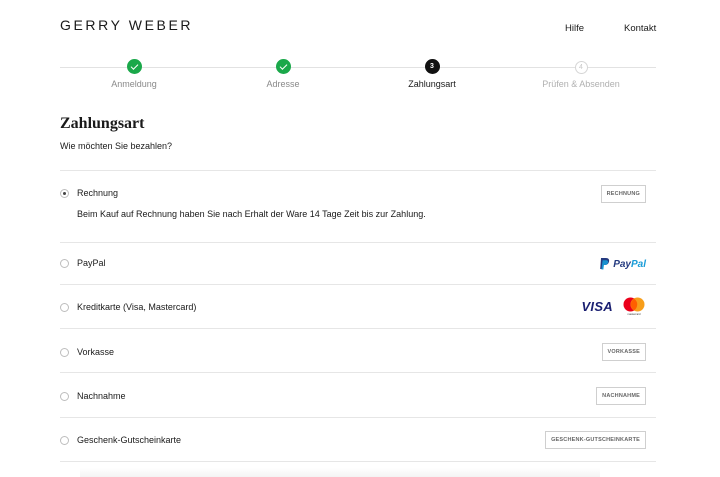 This screenshot has width=720, height=477. Describe the element at coordinates (432, 66) in the screenshot. I see `step-number: 3` at that location.